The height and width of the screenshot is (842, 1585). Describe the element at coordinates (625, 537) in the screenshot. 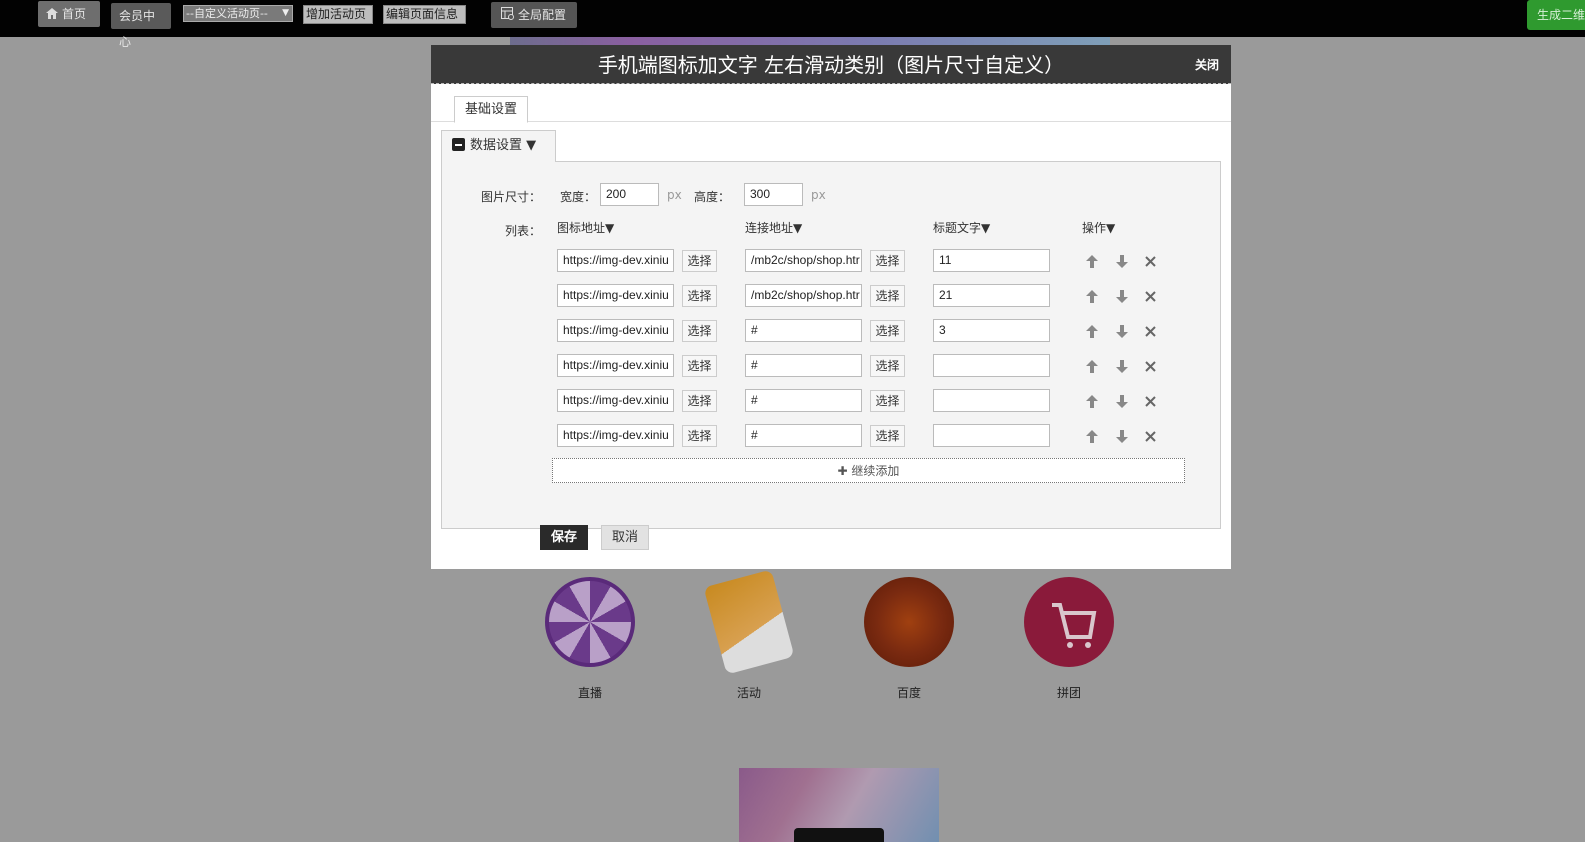

I see `cancel-button: 取消` at that location.